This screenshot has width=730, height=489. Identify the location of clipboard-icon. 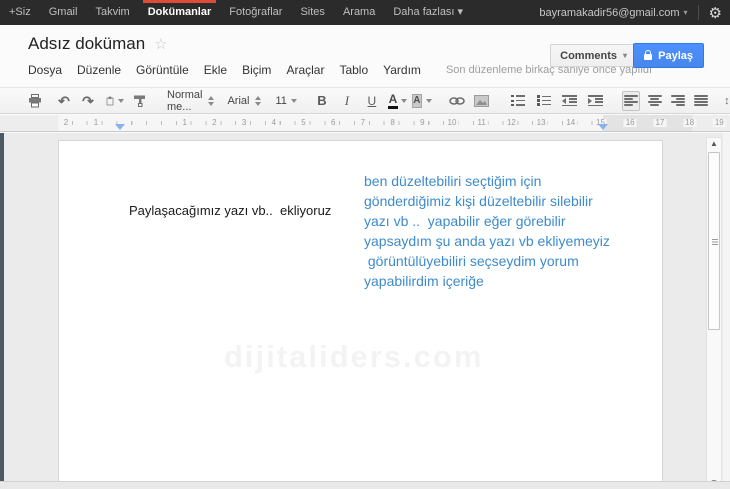
(110, 100).